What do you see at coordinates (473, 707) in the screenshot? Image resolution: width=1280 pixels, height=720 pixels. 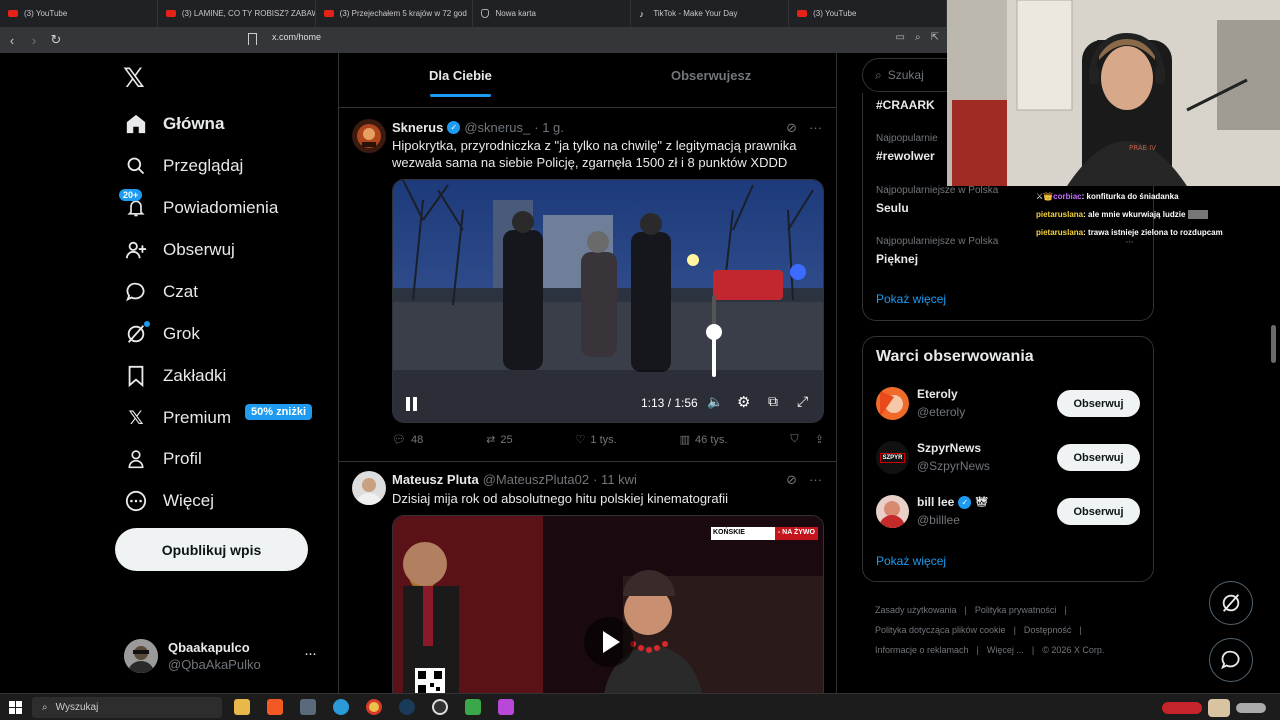 I see `play-app-icon` at bounding box center [473, 707].